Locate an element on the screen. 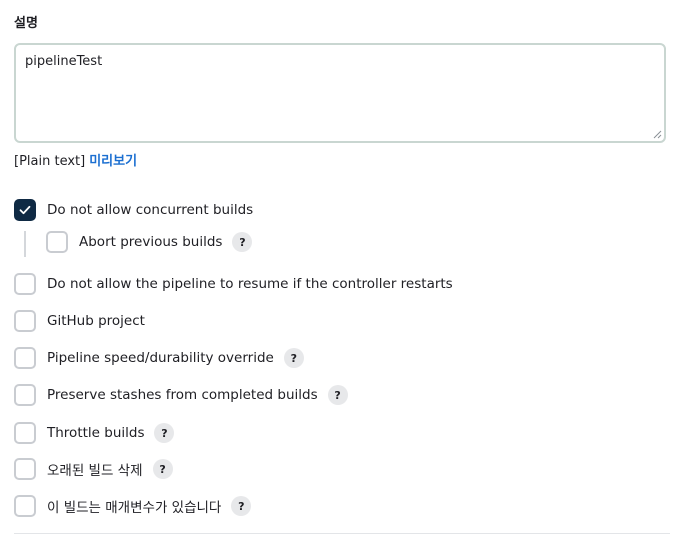  option-label: Abort previous builds is located at coordinates (151, 242).